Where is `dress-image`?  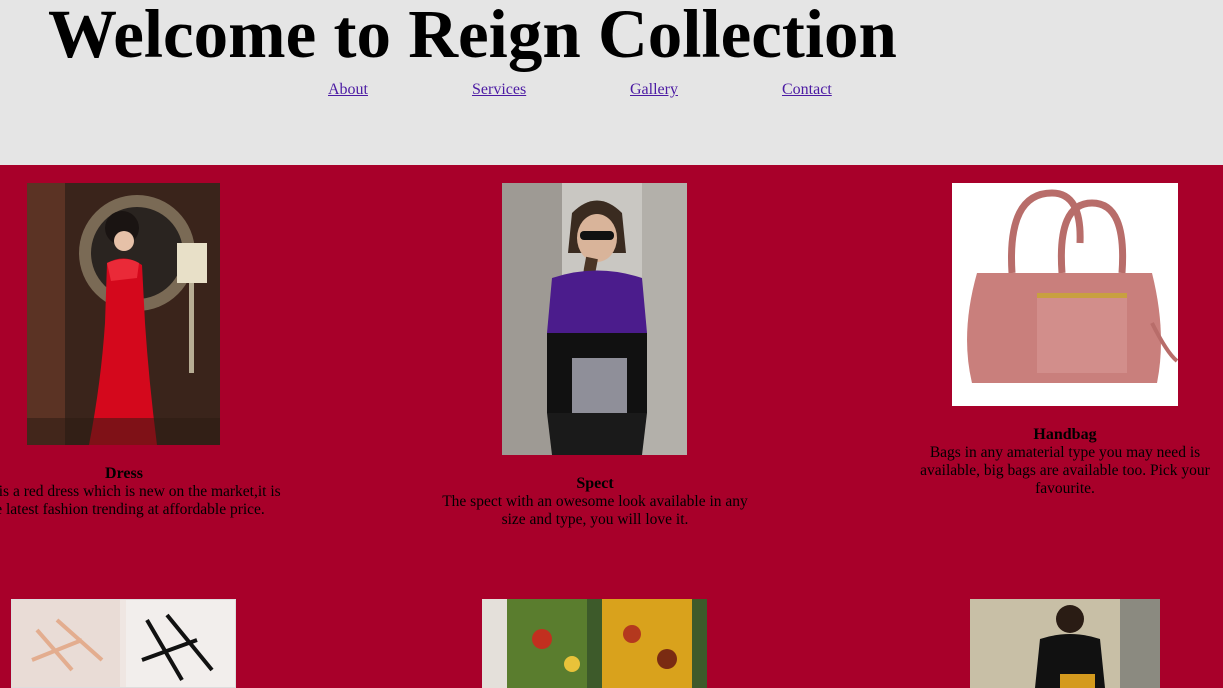
dress-image is located at coordinates (123, 314).